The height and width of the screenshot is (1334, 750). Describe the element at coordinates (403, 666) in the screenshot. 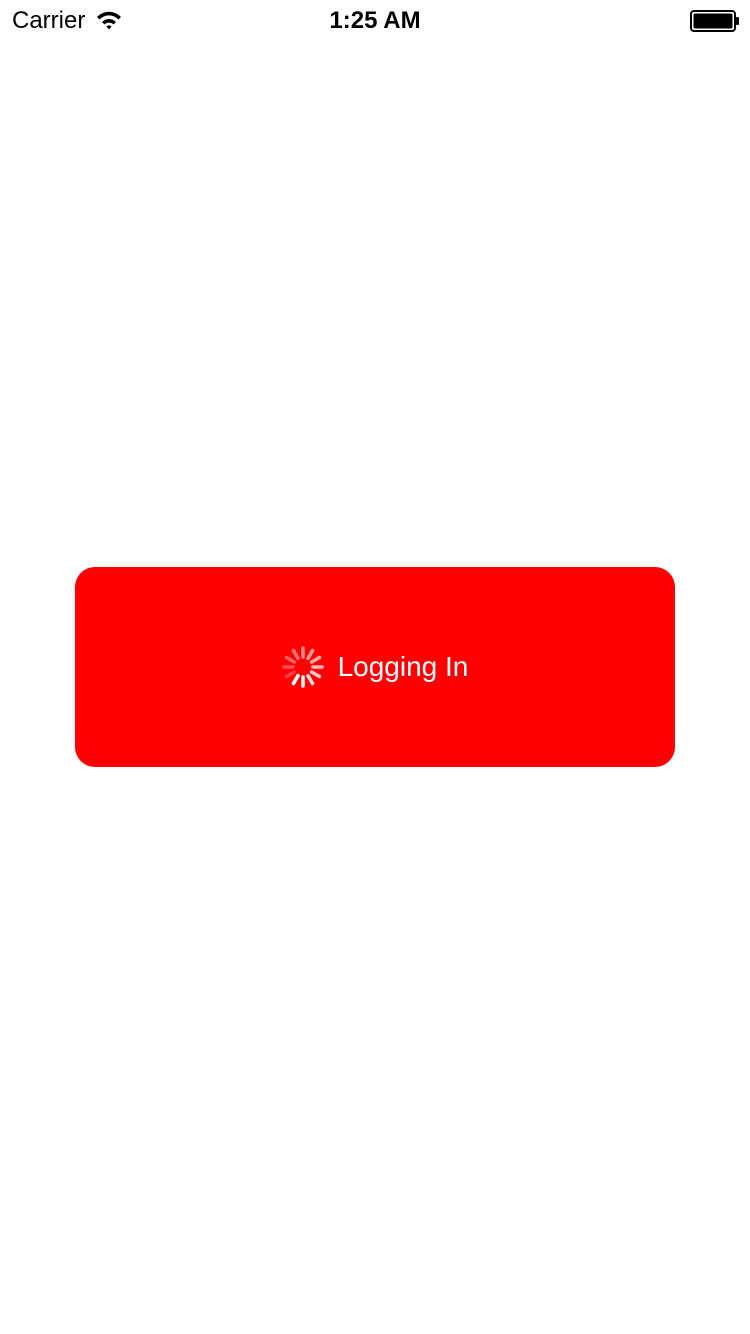

I see `login-button-label: Logging In` at that location.